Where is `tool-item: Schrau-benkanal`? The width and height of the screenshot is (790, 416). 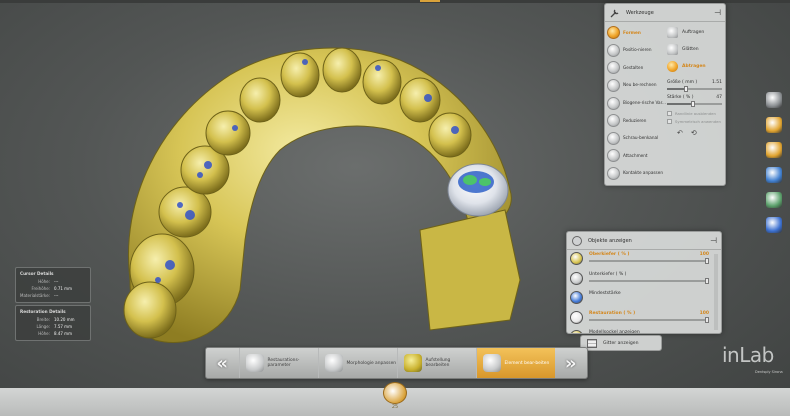
tool-item: Schrau-benkanal is located at coordinates (637, 139).